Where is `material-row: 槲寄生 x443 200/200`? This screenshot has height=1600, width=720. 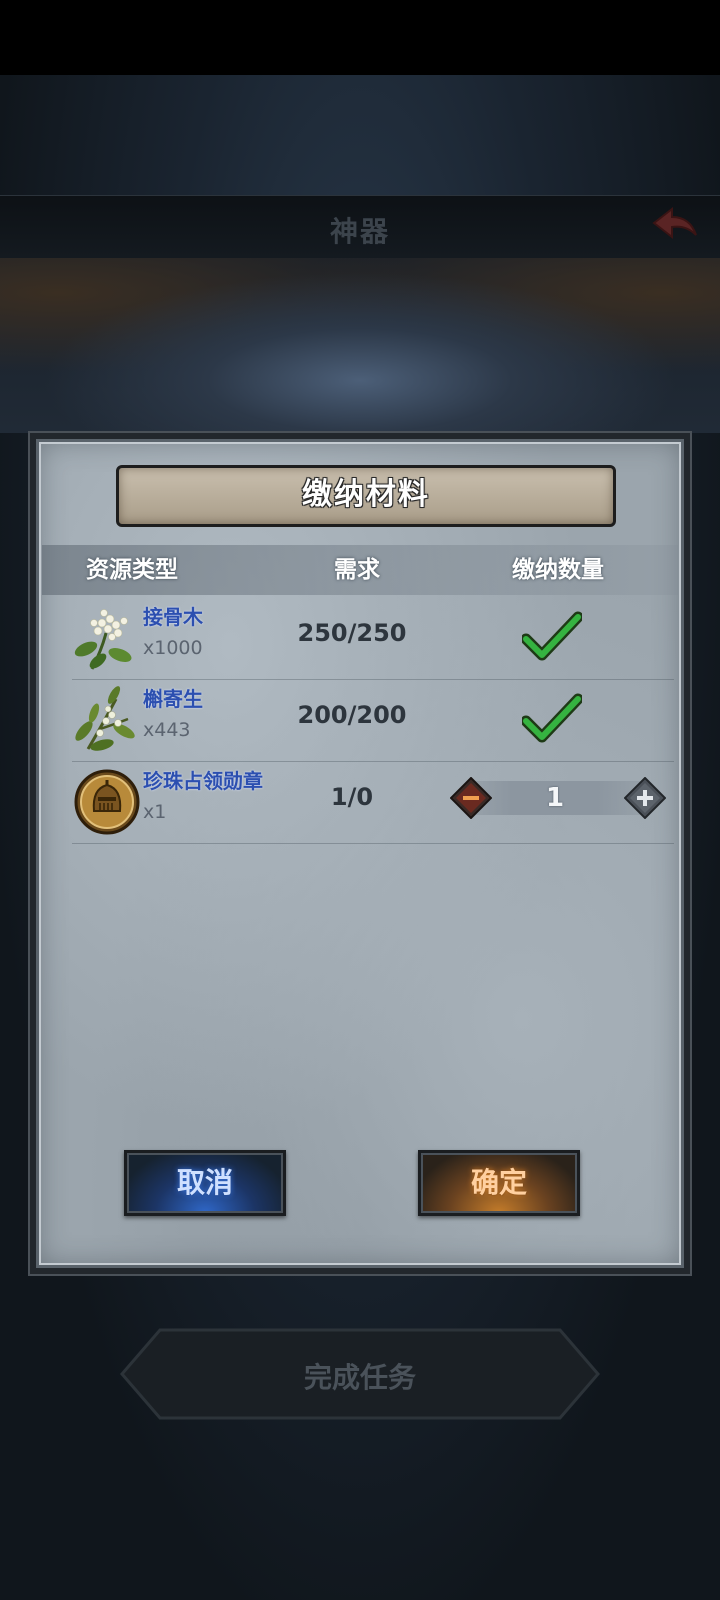
material-row: 槲寄生 x443 200/200 is located at coordinates (373, 720).